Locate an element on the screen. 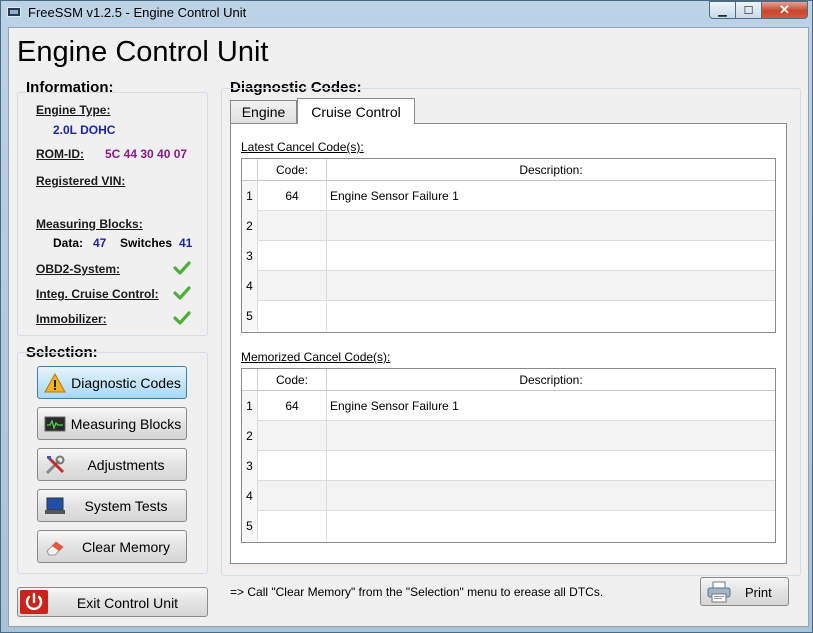 The height and width of the screenshot is (633, 813). exit-label: Exit Control Unit is located at coordinates (127, 603).